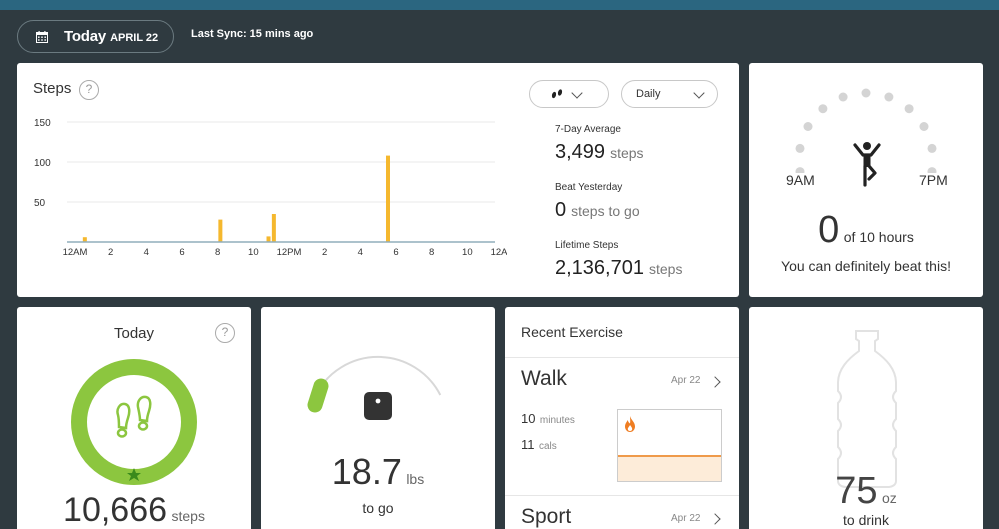  Describe the element at coordinates (569, 94) in the screenshot. I see `activity-type-dropdown` at that location.